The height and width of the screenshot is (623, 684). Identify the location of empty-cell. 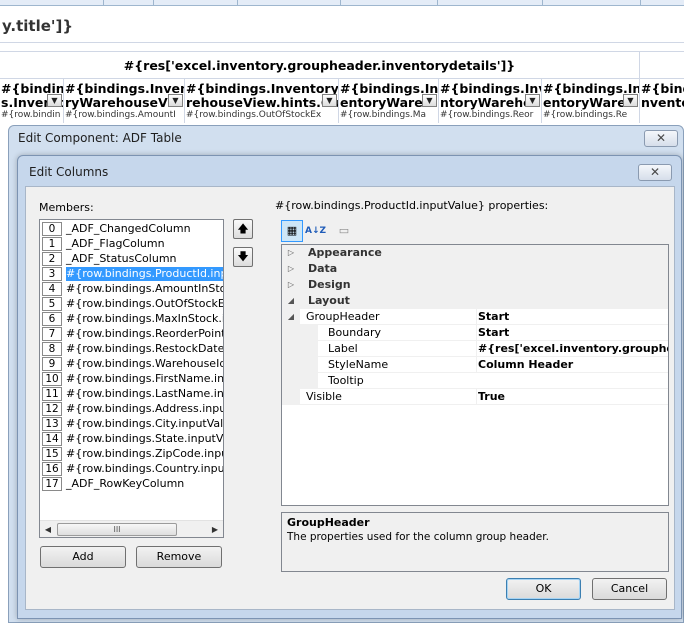
(662, 65).